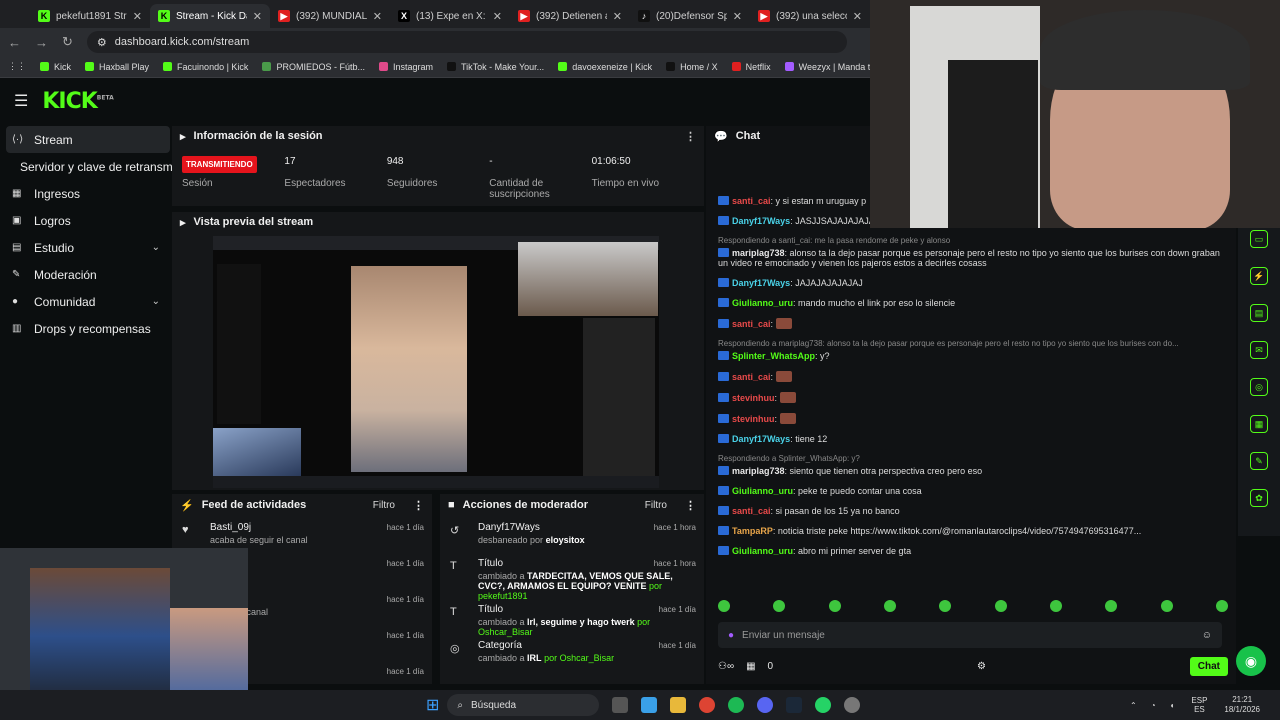 The height and width of the screenshot is (720, 1280). I want to click on chrome-icon, so click(707, 705).